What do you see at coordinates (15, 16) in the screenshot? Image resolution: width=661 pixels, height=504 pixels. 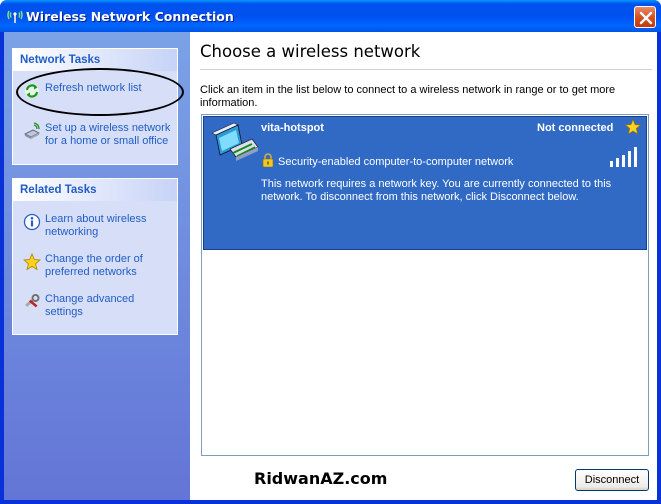 I see `wireless-antenna-icon` at bounding box center [15, 16].